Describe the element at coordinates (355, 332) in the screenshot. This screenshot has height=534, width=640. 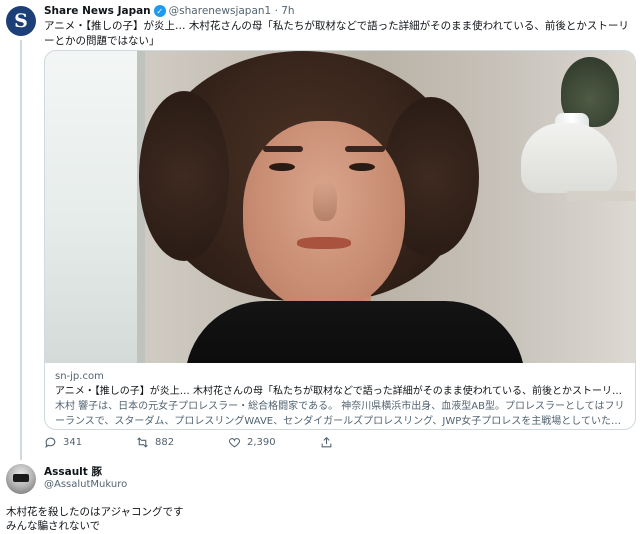
I see `person-shirt` at that location.